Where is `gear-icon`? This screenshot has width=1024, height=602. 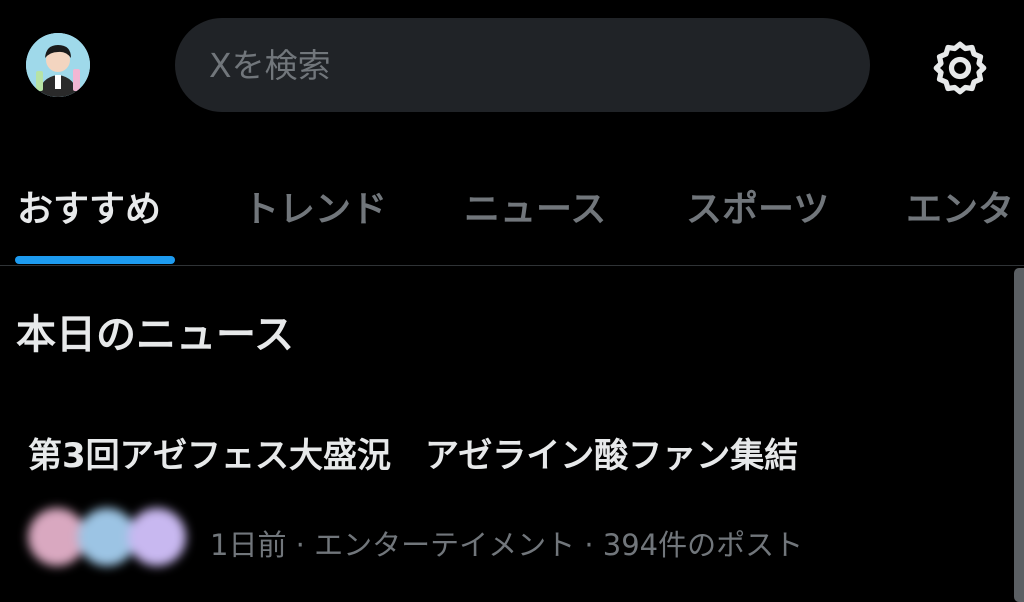
gear-icon is located at coordinates (960, 68).